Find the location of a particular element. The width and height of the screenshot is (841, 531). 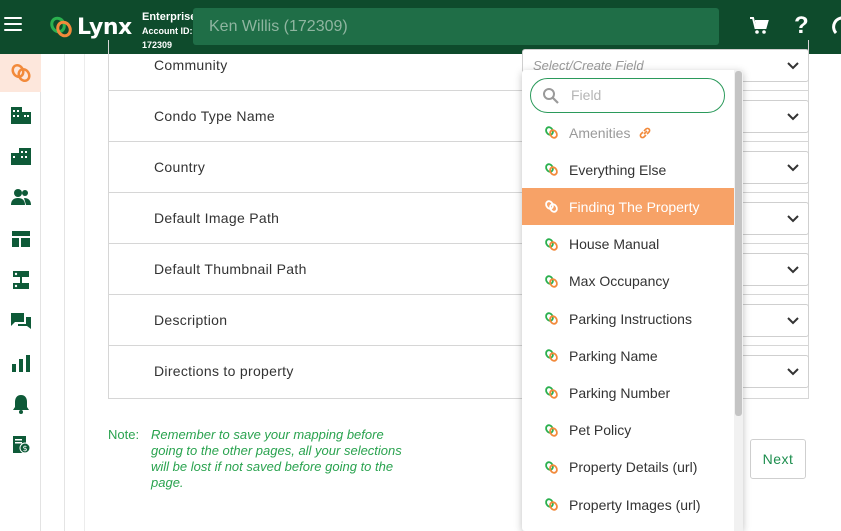

sidebar-item-messages is located at coordinates (20, 321).